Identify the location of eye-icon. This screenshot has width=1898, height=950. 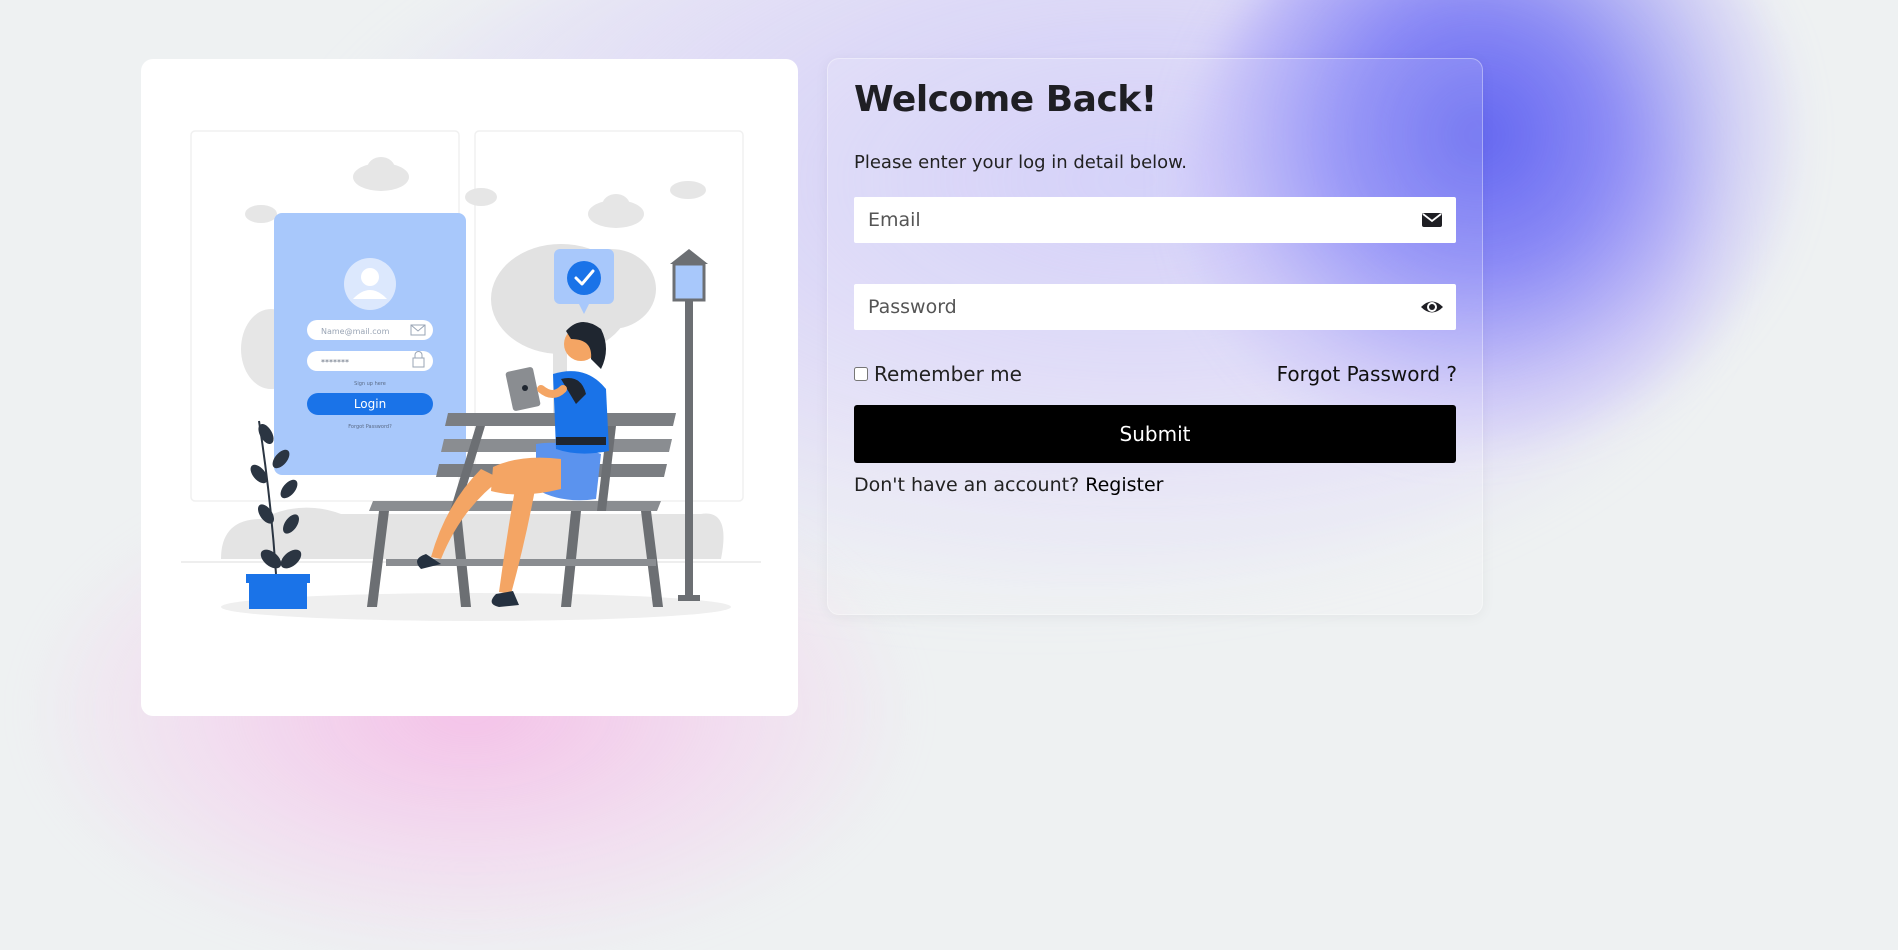
(1432, 307).